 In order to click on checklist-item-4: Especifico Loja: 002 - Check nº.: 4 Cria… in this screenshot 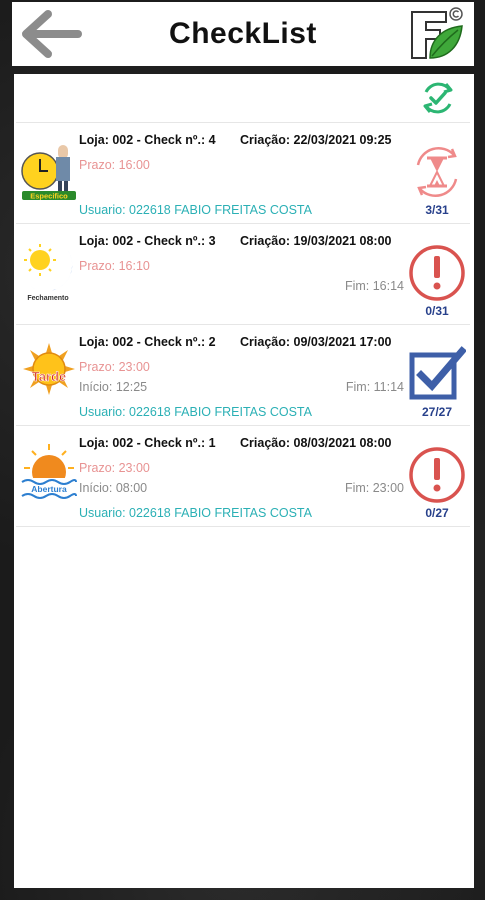, I will do `click(243, 172)`.